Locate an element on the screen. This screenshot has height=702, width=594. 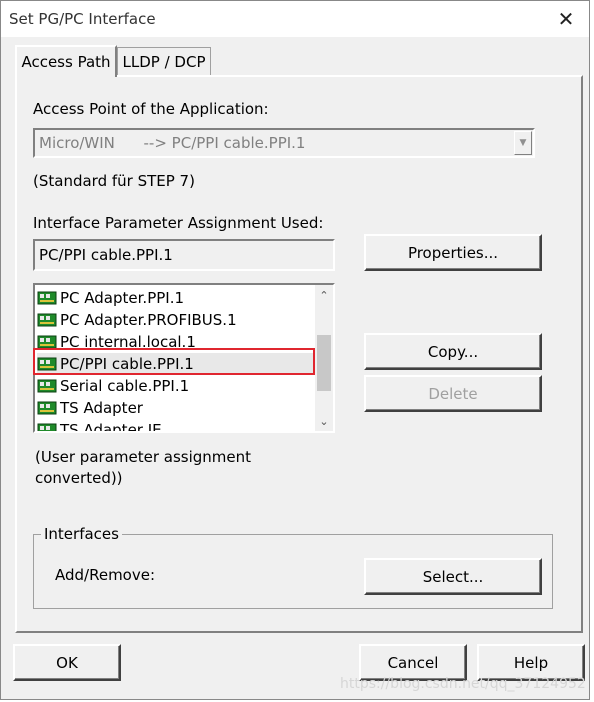
watermark-text: https://blog.csdn.net/qq_37124952 is located at coordinates (463, 684).